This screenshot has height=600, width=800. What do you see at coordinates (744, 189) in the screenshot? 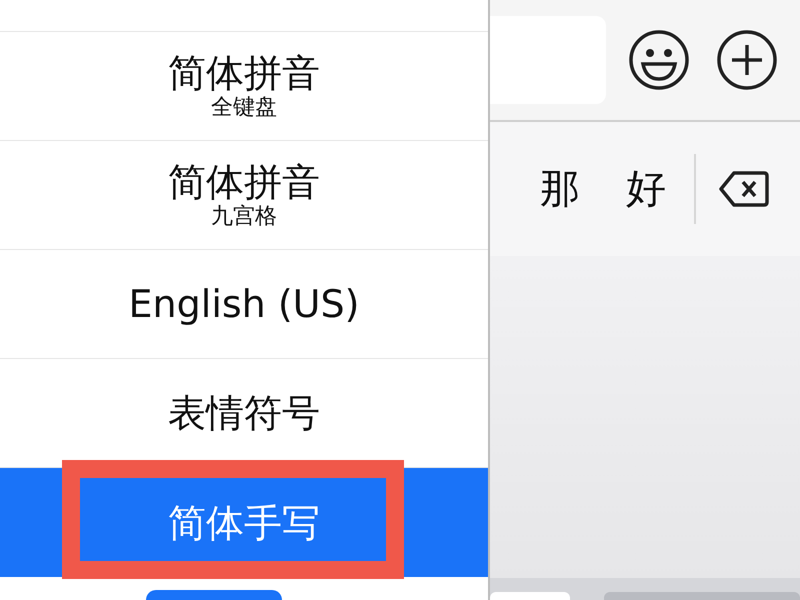
I see `delete-icon` at bounding box center [744, 189].